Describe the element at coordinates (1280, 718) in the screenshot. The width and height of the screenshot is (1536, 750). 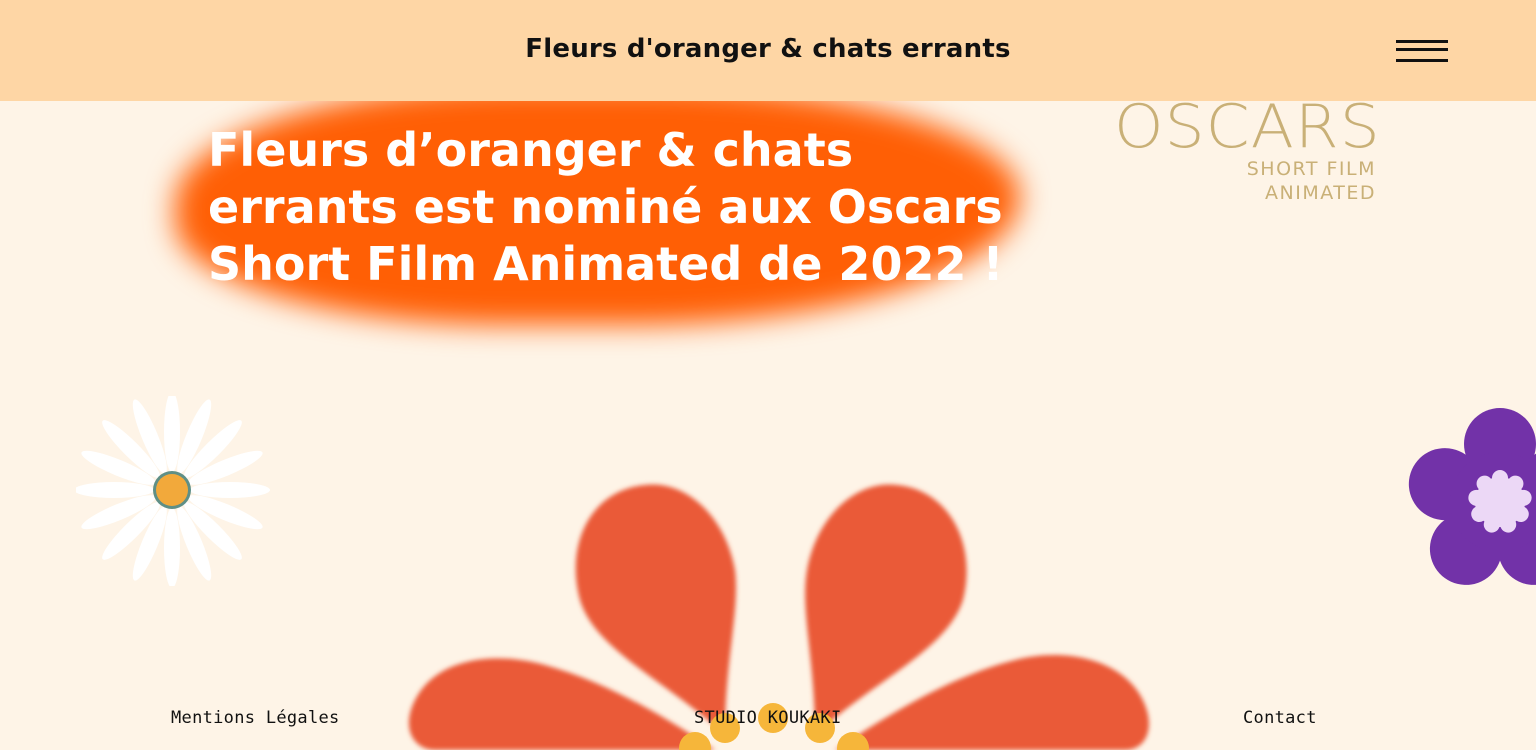
I see `footer-link-contact: Contact` at that location.